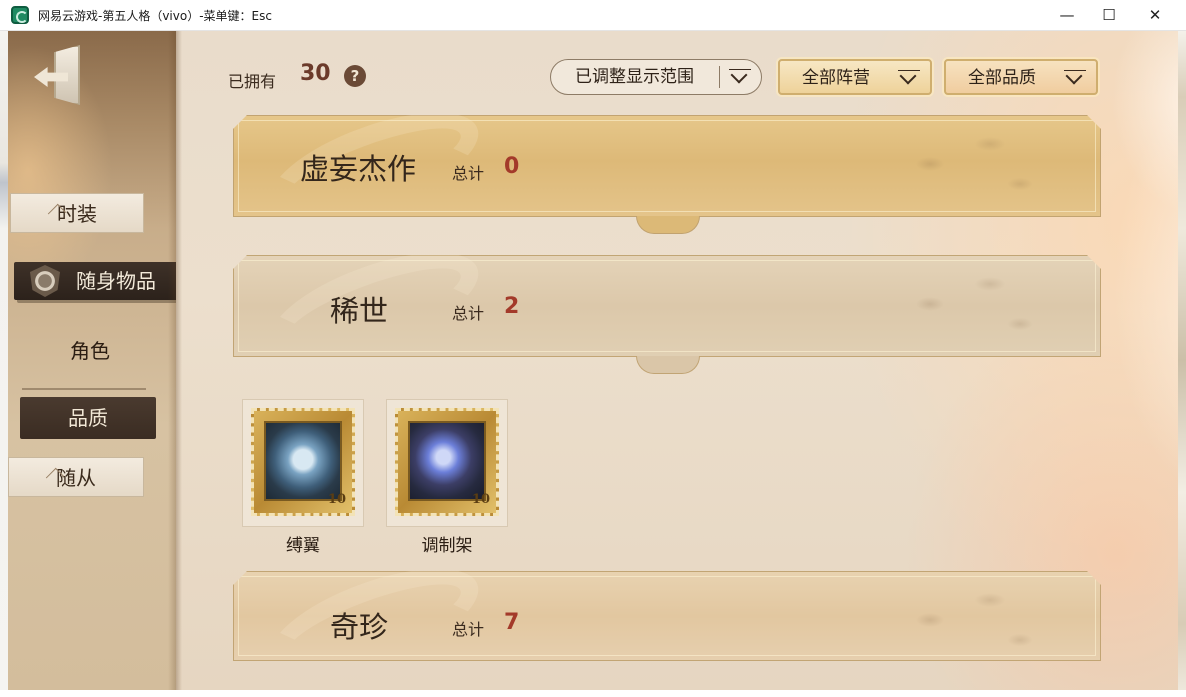 Image resolution: width=1186 pixels, height=697 pixels. I want to click on dropdown-separator, so click(719, 77).